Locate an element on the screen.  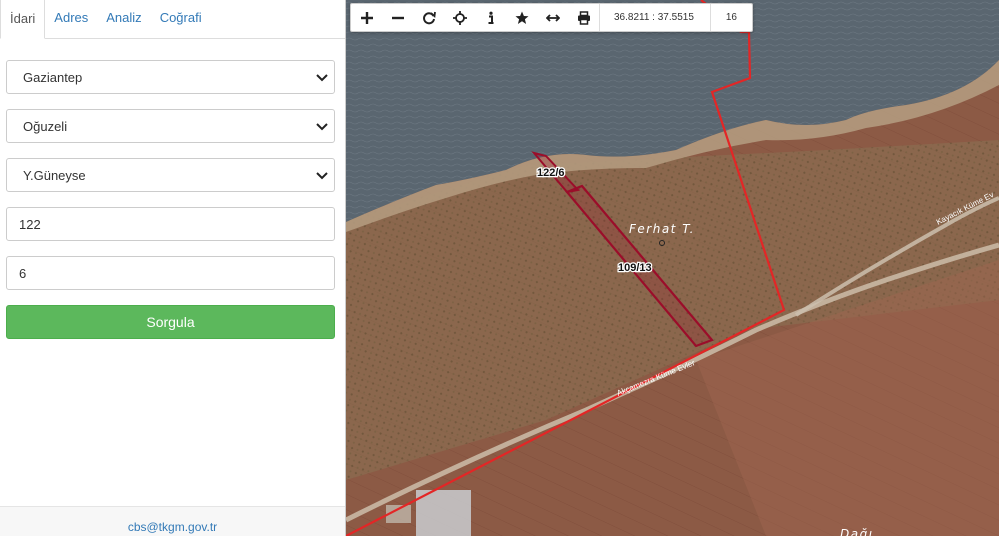
info-button is located at coordinates (490, 17).